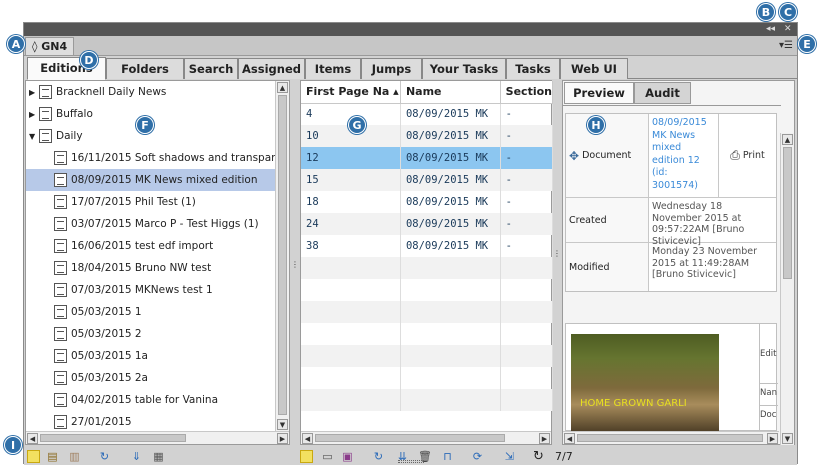  Describe the element at coordinates (327, 456) in the screenshot. I see `page-icon: ▭` at that location.